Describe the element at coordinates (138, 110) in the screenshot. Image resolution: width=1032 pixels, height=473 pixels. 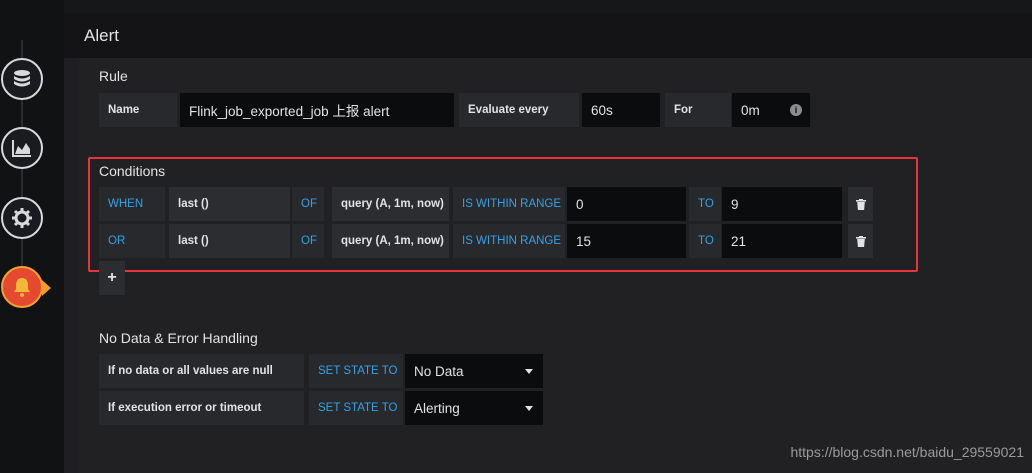
I see `rule-name-label: Name` at that location.